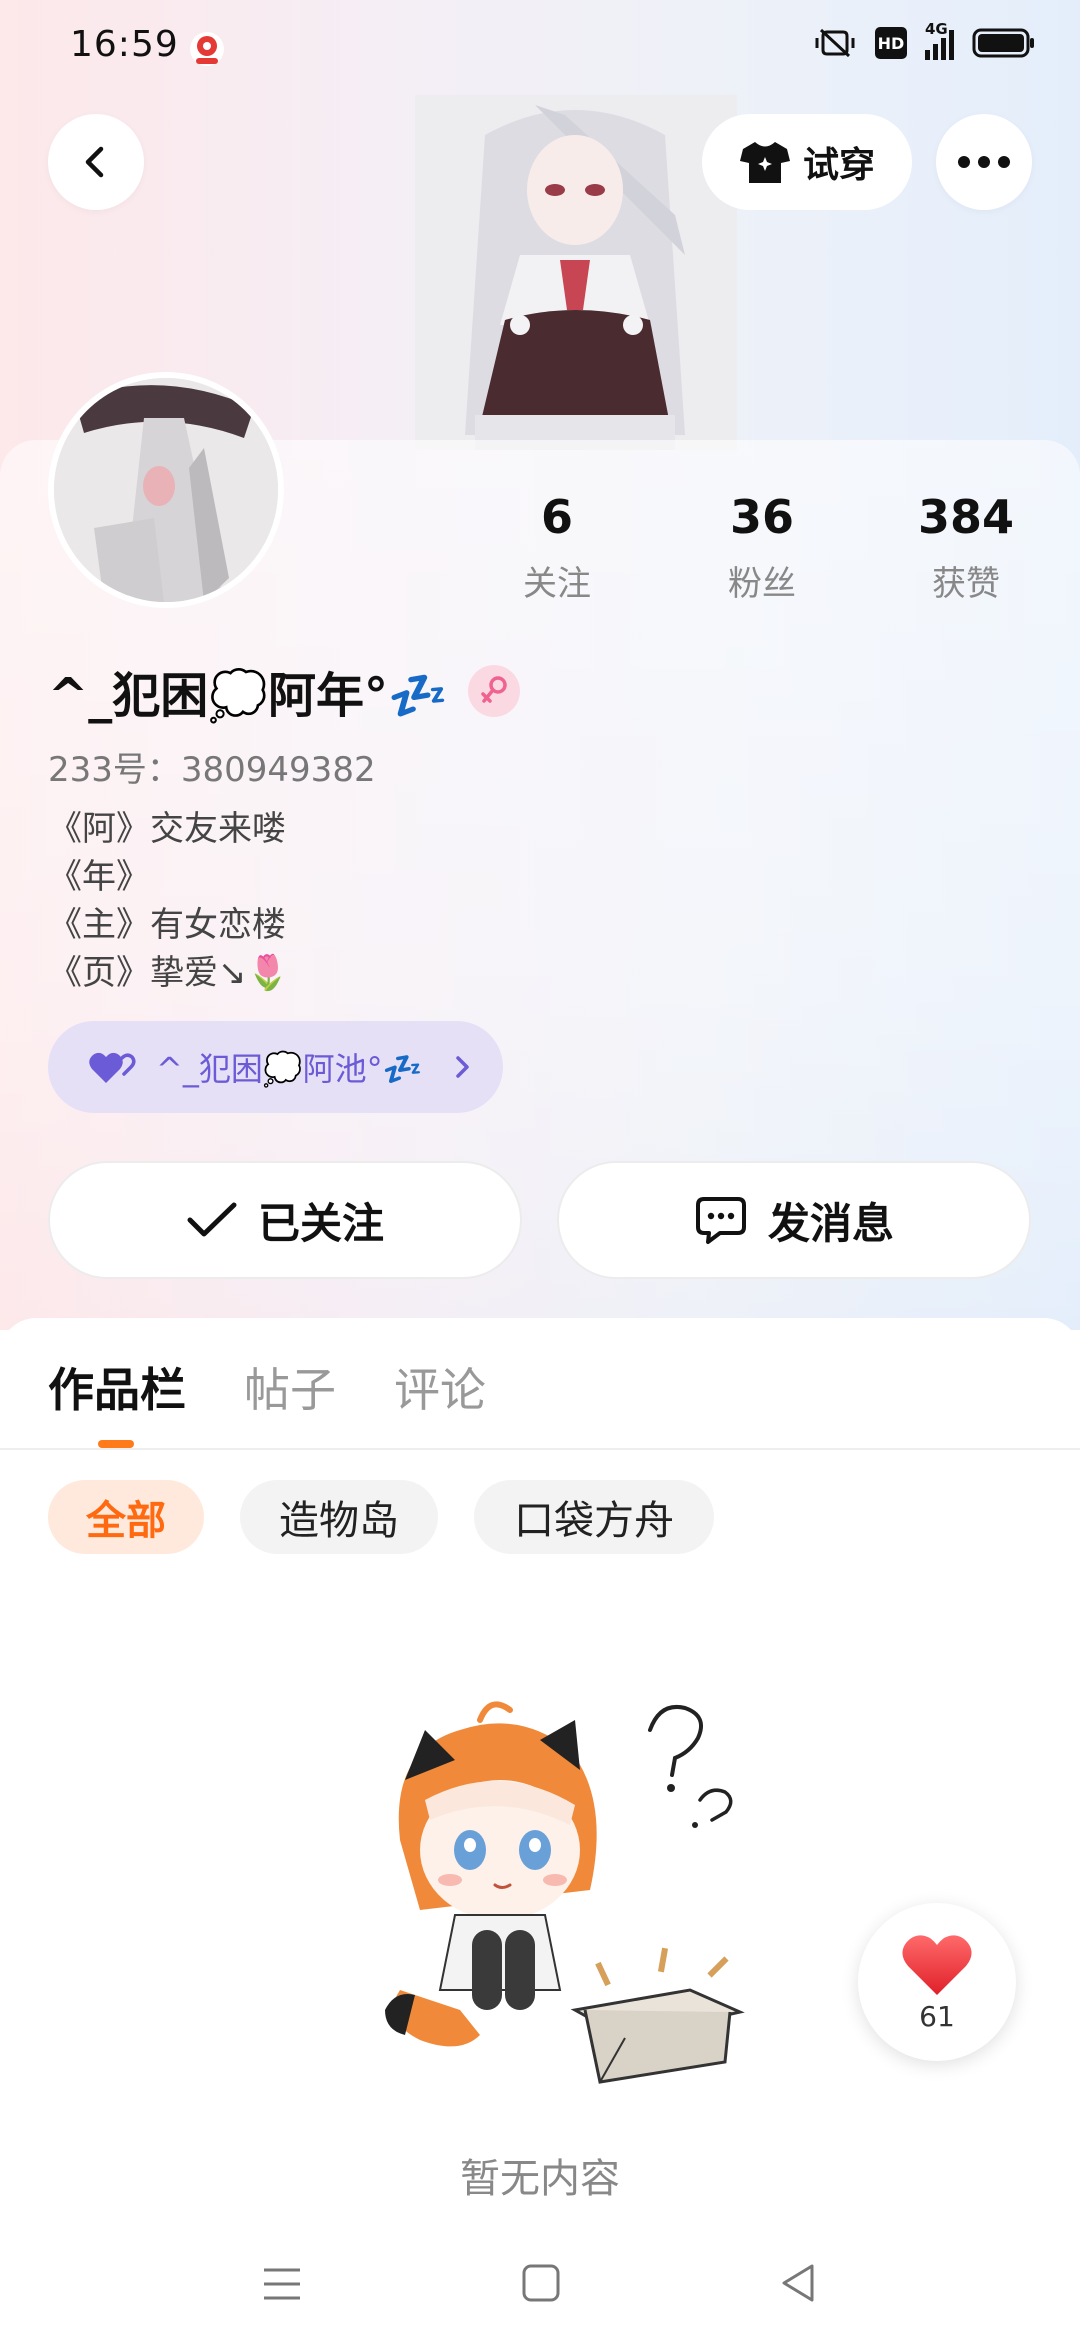  What do you see at coordinates (540, 1449) in the screenshot?
I see `tab-divider` at bounding box center [540, 1449].